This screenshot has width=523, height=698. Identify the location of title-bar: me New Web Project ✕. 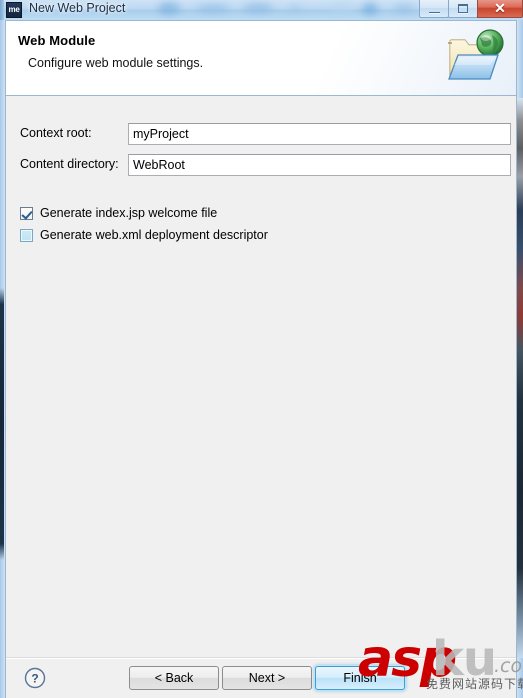
(261, 10).